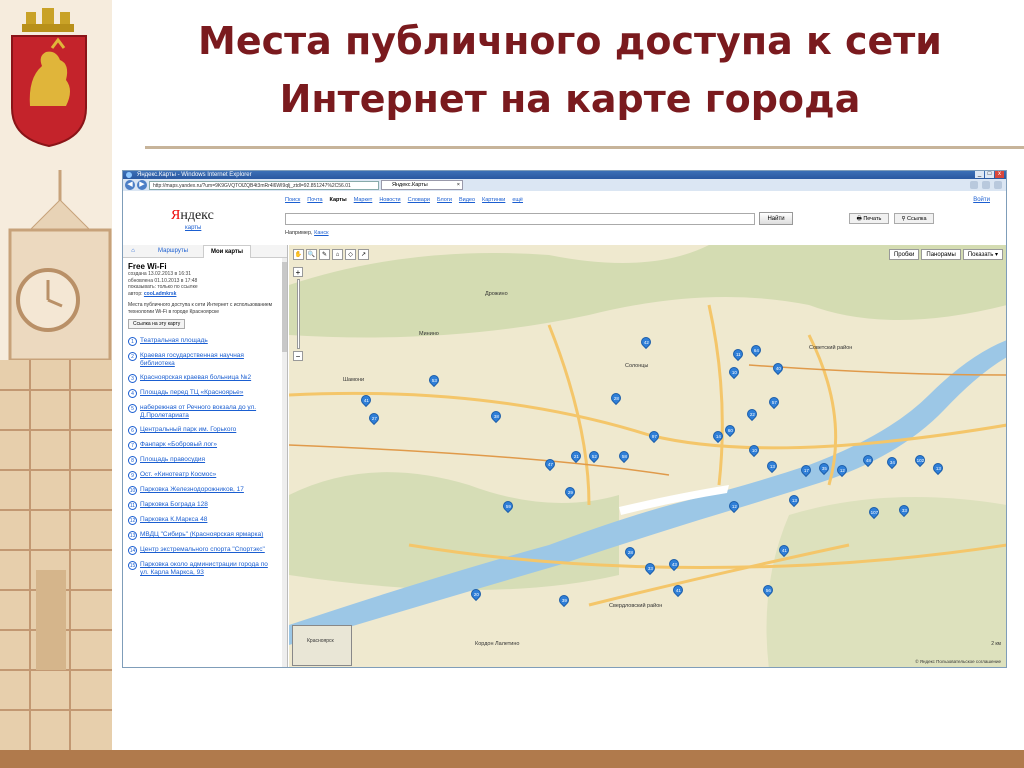 The height and width of the screenshot is (768, 1024). Describe the element at coordinates (784, 550) in the screenshot. I see `wifi-pin-number: 41` at that location.